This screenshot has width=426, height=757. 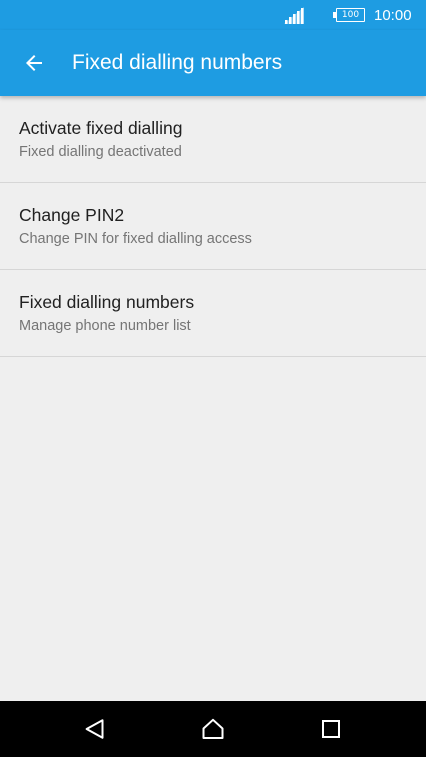 What do you see at coordinates (135, 239) in the screenshot?
I see `setting-summary: Change PIN for fixed dialling access` at bounding box center [135, 239].